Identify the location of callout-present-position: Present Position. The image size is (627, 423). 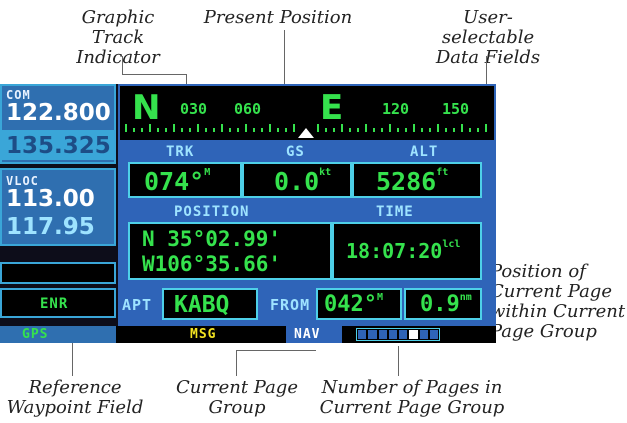
(278, 17).